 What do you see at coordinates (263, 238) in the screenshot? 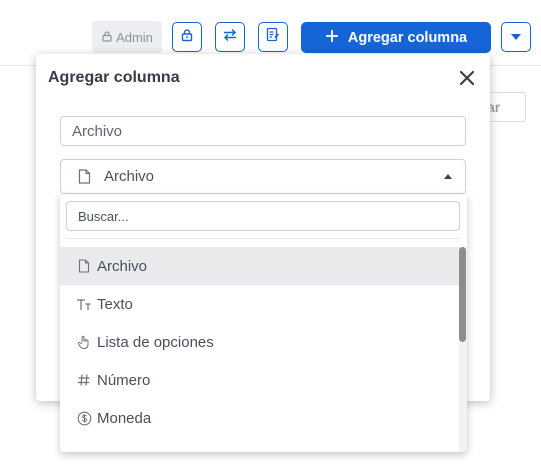
I see `dropdown-divider` at bounding box center [263, 238].